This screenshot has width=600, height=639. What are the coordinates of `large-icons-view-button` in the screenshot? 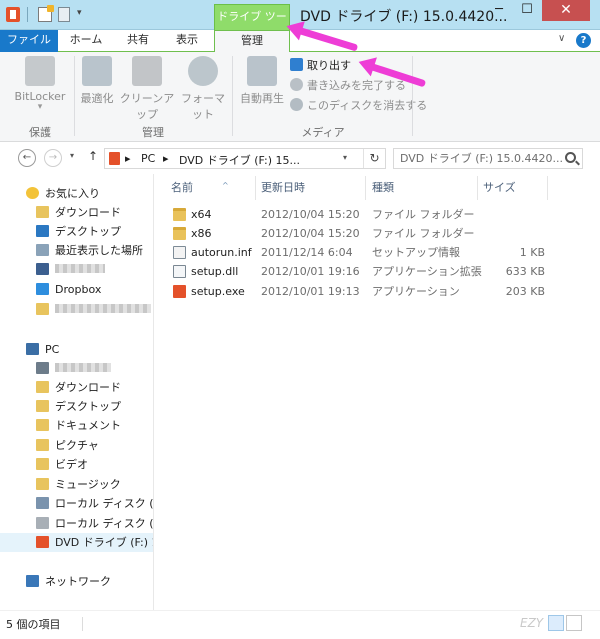 It's located at (574, 623).